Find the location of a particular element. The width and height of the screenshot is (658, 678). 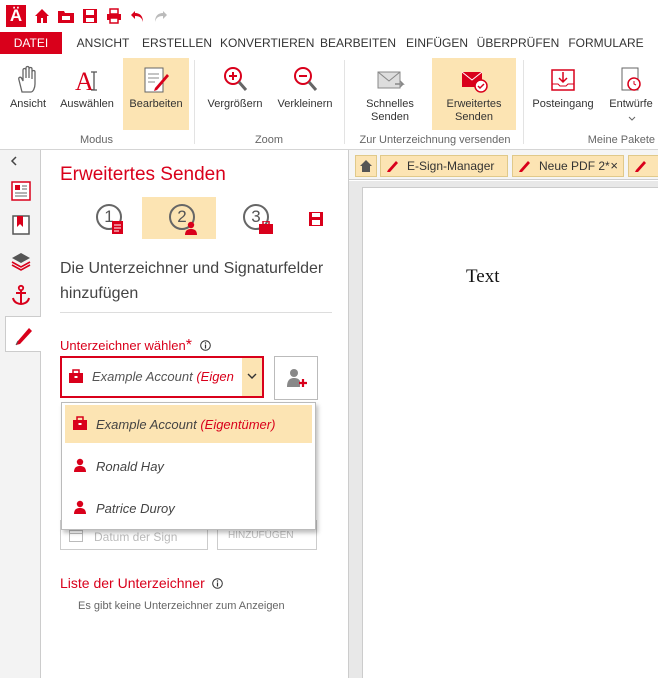

zoom-in-icon is located at coordinates (236, 79).